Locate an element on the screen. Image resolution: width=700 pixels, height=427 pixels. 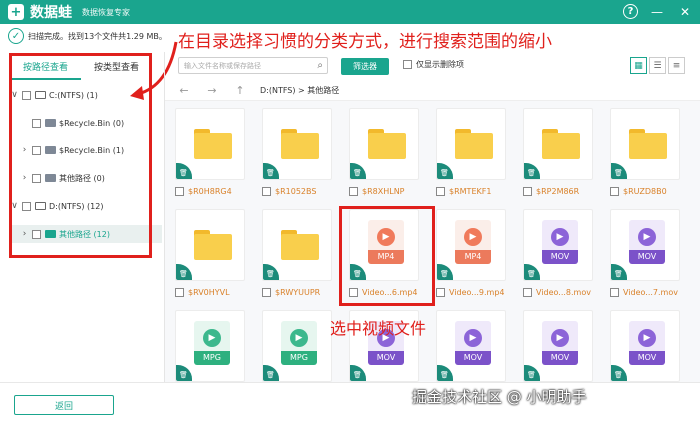
close-button: ✕ is located at coordinates (685, 12).